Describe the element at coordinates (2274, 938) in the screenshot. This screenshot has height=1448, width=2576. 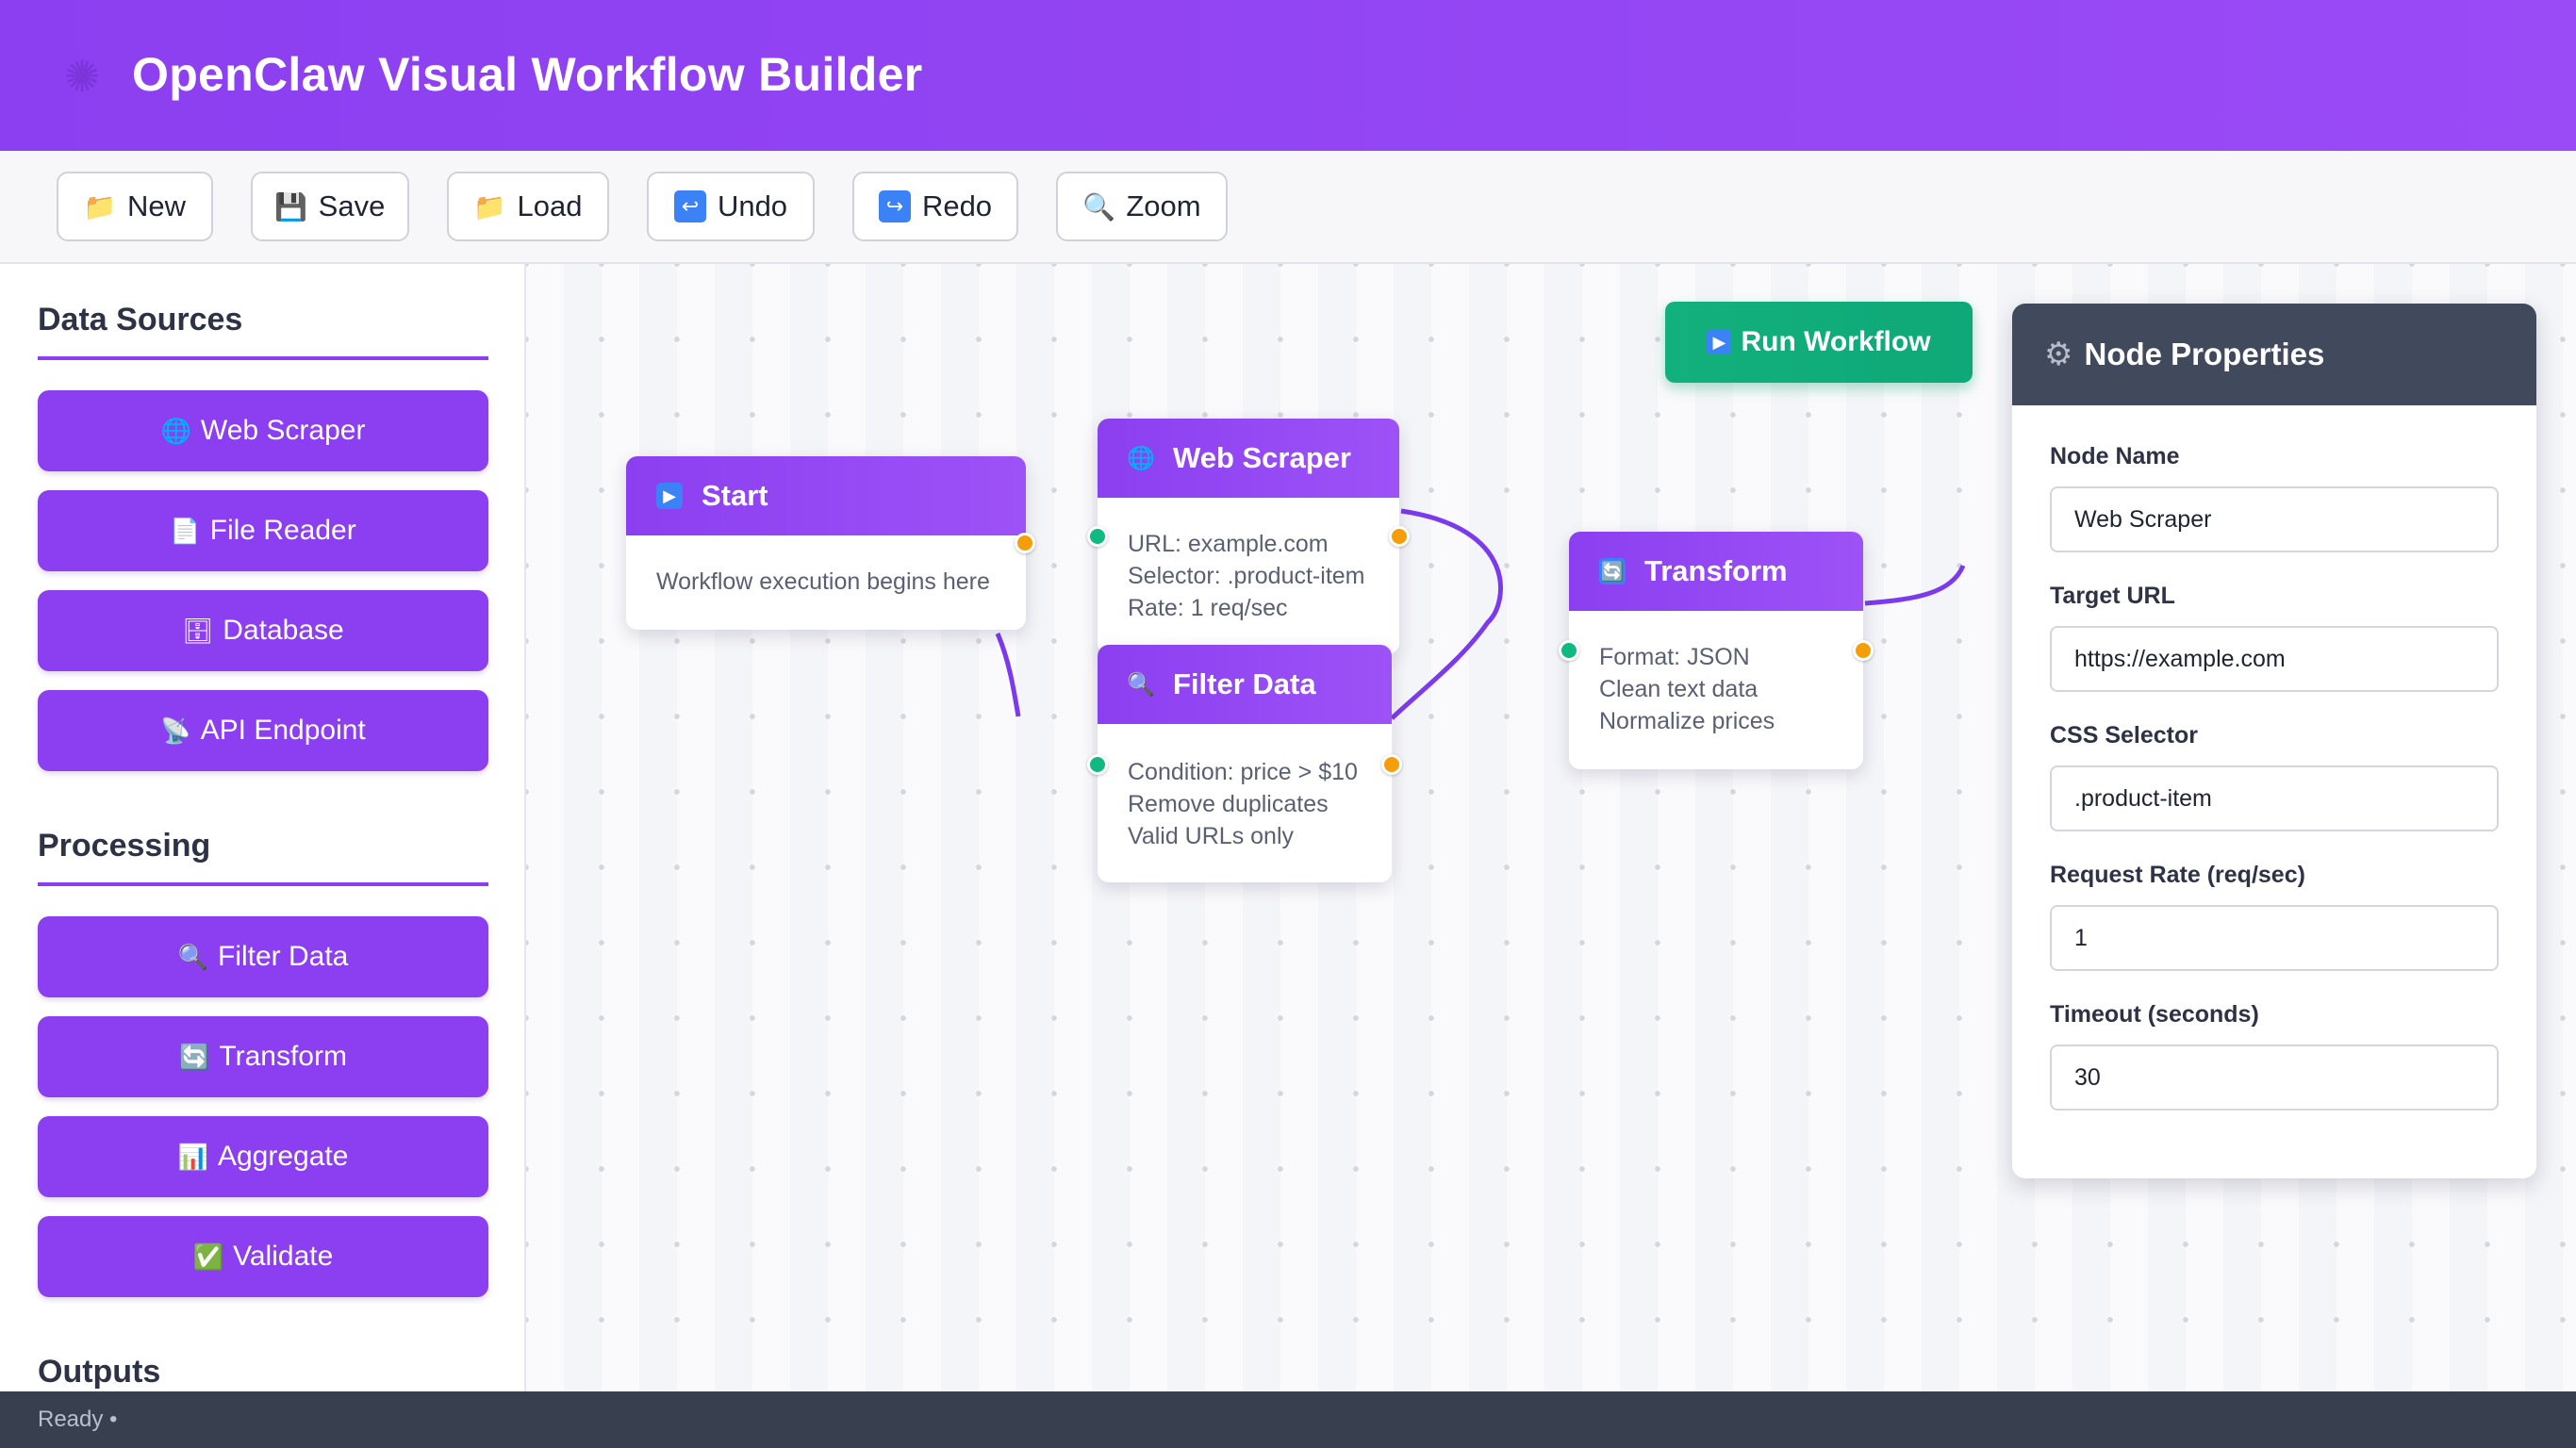
I see `request-rate-field` at that location.